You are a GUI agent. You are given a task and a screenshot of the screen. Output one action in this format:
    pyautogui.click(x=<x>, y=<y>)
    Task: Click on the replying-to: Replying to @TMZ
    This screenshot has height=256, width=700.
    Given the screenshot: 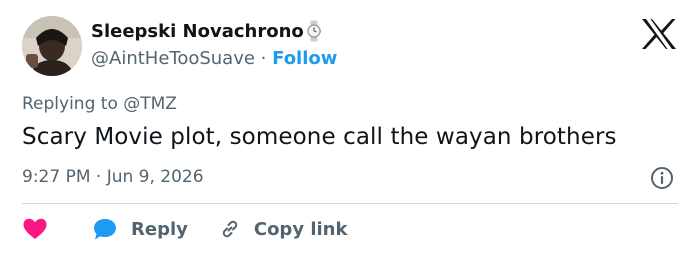 What is the action you would take?
    pyautogui.click(x=99, y=104)
    